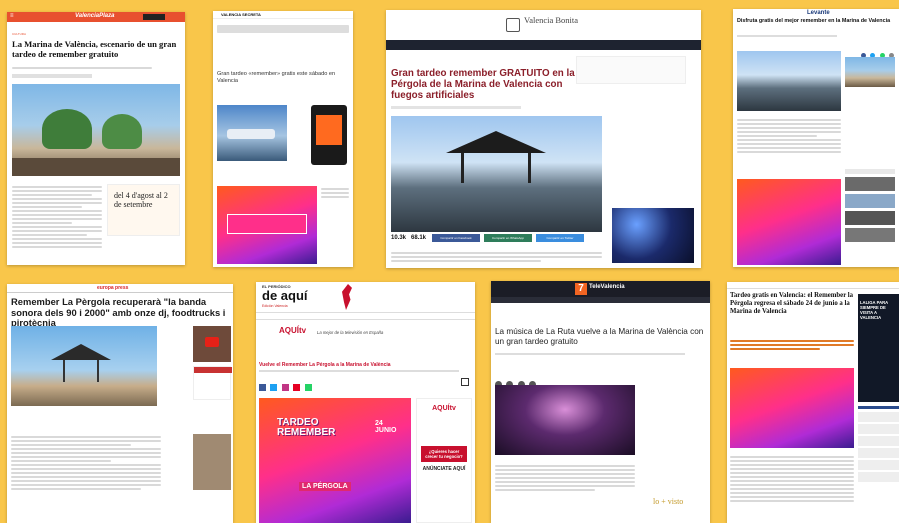 This screenshot has height=523, width=899. What do you see at coordinates (874, 310) in the screenshot?
I see `side-ad-text: LALIGA PARA SIEMPRE DE VISITA A VALENCIA` at bounding box center [874, 310].